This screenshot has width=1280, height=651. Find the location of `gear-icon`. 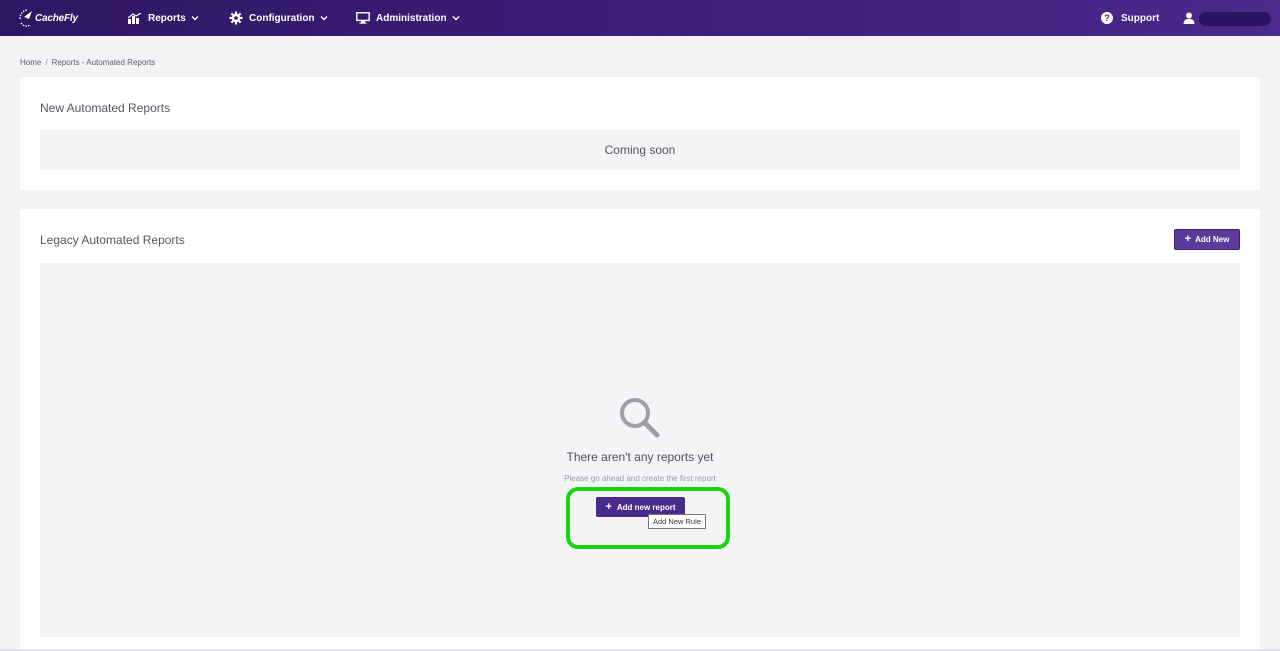

gear-icon is located at coordinates (236, 18).